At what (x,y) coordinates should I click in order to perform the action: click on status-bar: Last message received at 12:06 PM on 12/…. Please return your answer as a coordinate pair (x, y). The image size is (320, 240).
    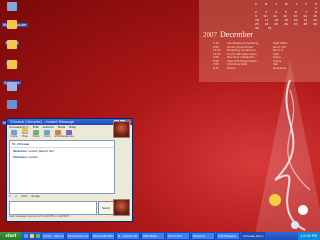
    Looking at the image, I should click on (39, 216).